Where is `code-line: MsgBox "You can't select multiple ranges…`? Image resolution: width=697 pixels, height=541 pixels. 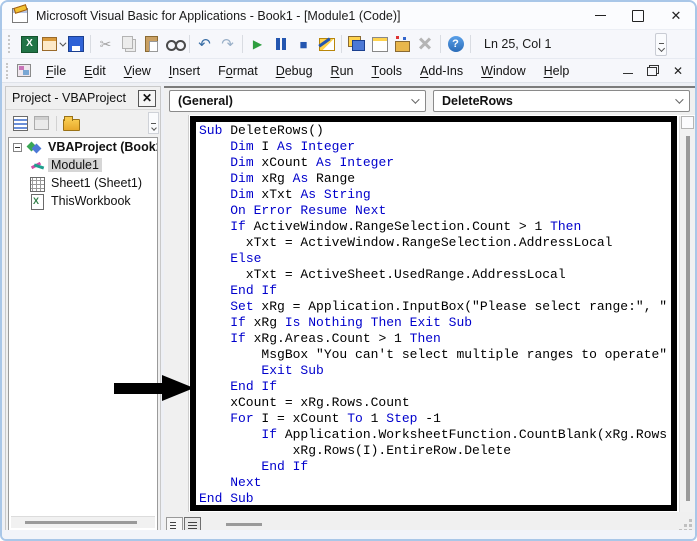
code-line: MsgBox "You can't select multiple ranges… is located at coordinates (433, 354).